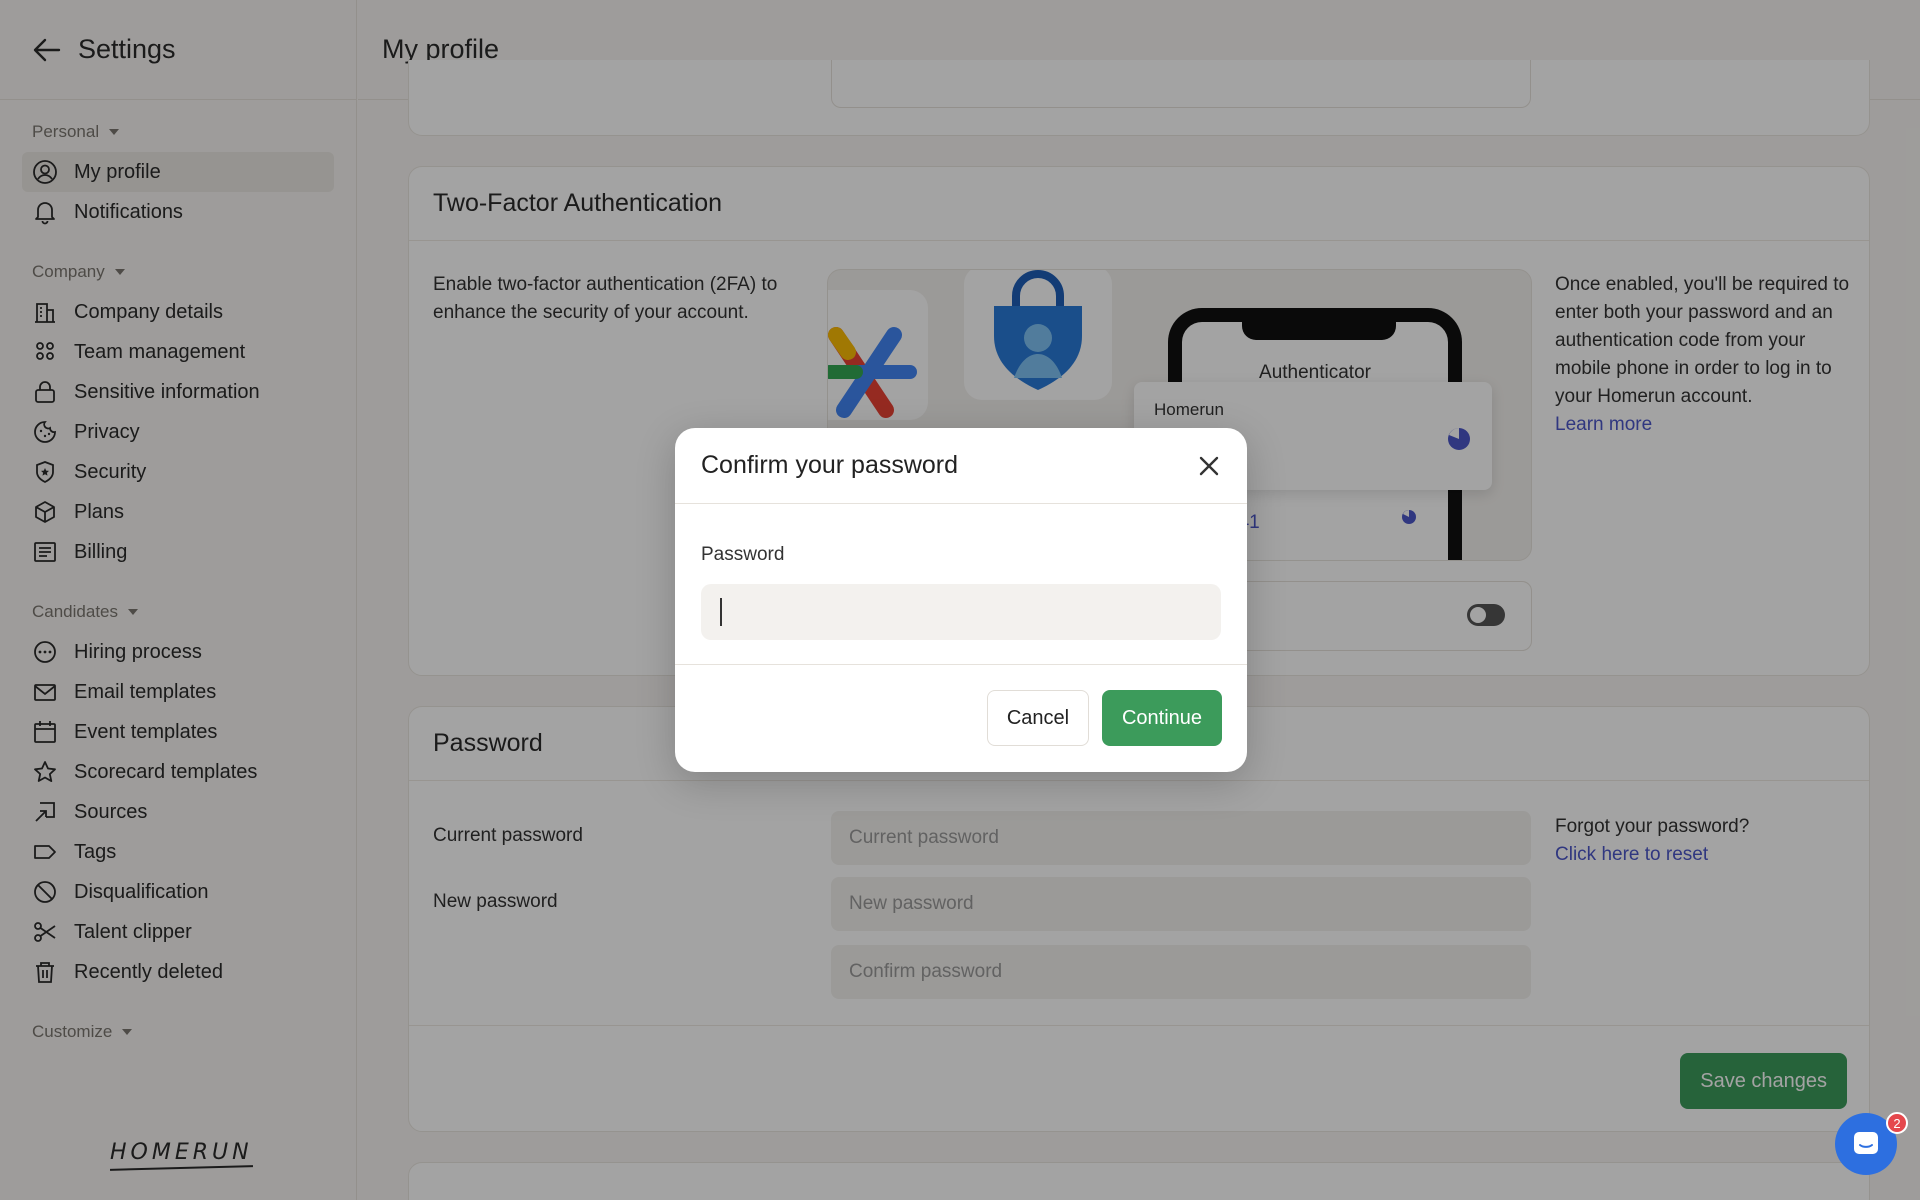 The width and height of the screenshot is (1920, 1200). I want to click on password-field-label: Password, so click(743, 554).